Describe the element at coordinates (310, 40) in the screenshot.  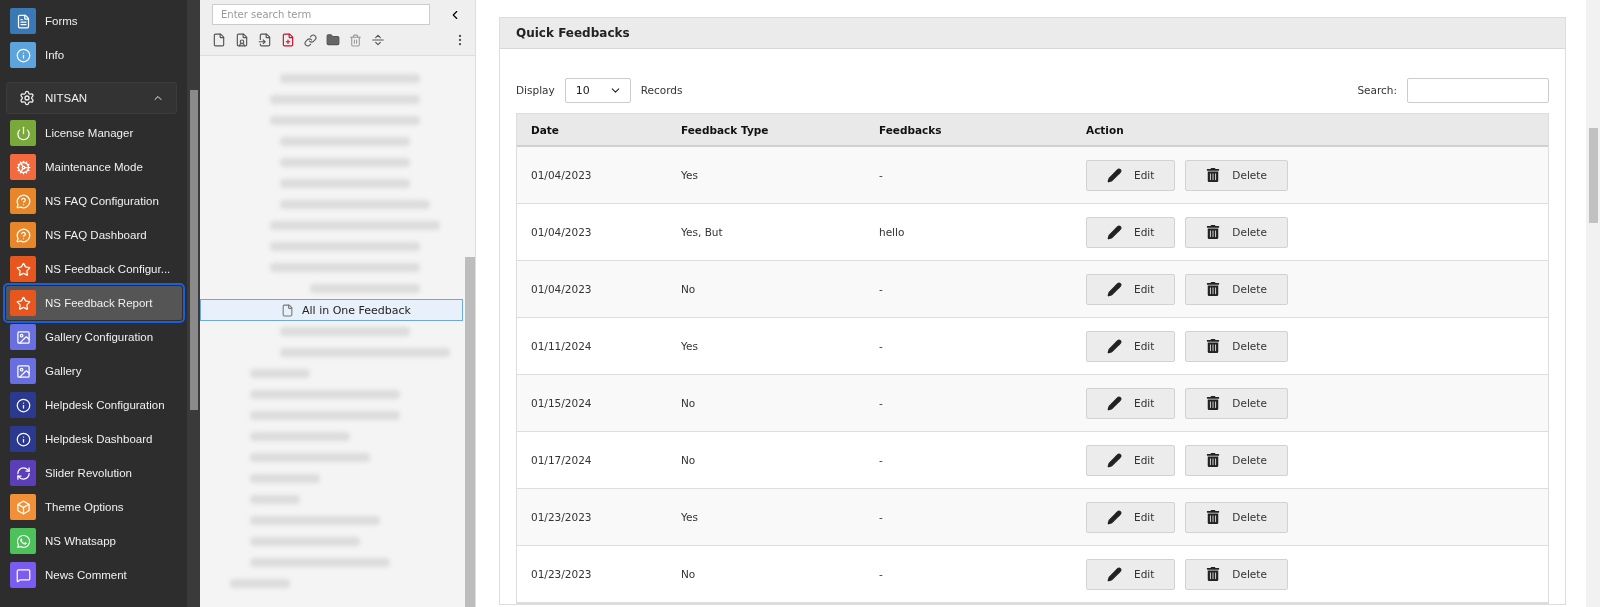
I see `link-icon` at that location.